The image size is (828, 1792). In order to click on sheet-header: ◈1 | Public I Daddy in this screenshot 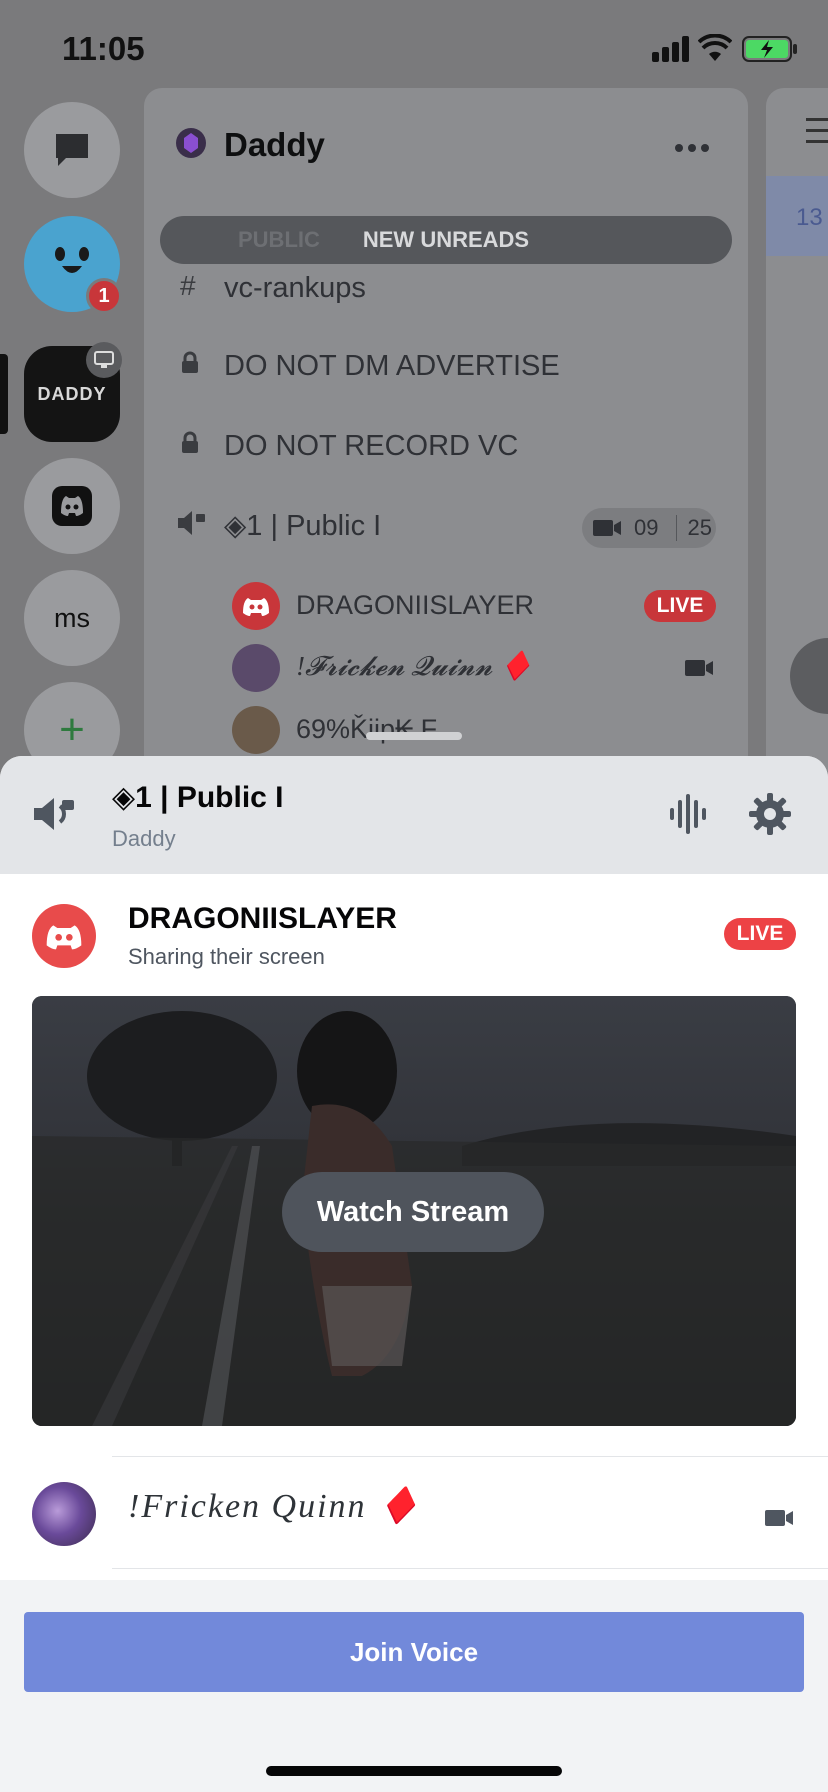, I will do `click(414, 815)`.